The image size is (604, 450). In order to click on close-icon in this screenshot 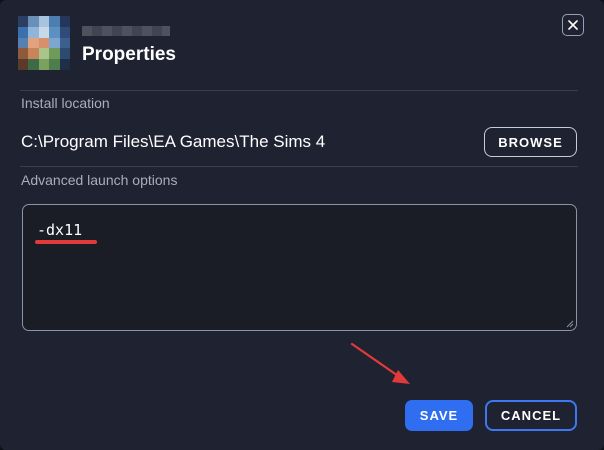, I will do `click(573, 25)`.